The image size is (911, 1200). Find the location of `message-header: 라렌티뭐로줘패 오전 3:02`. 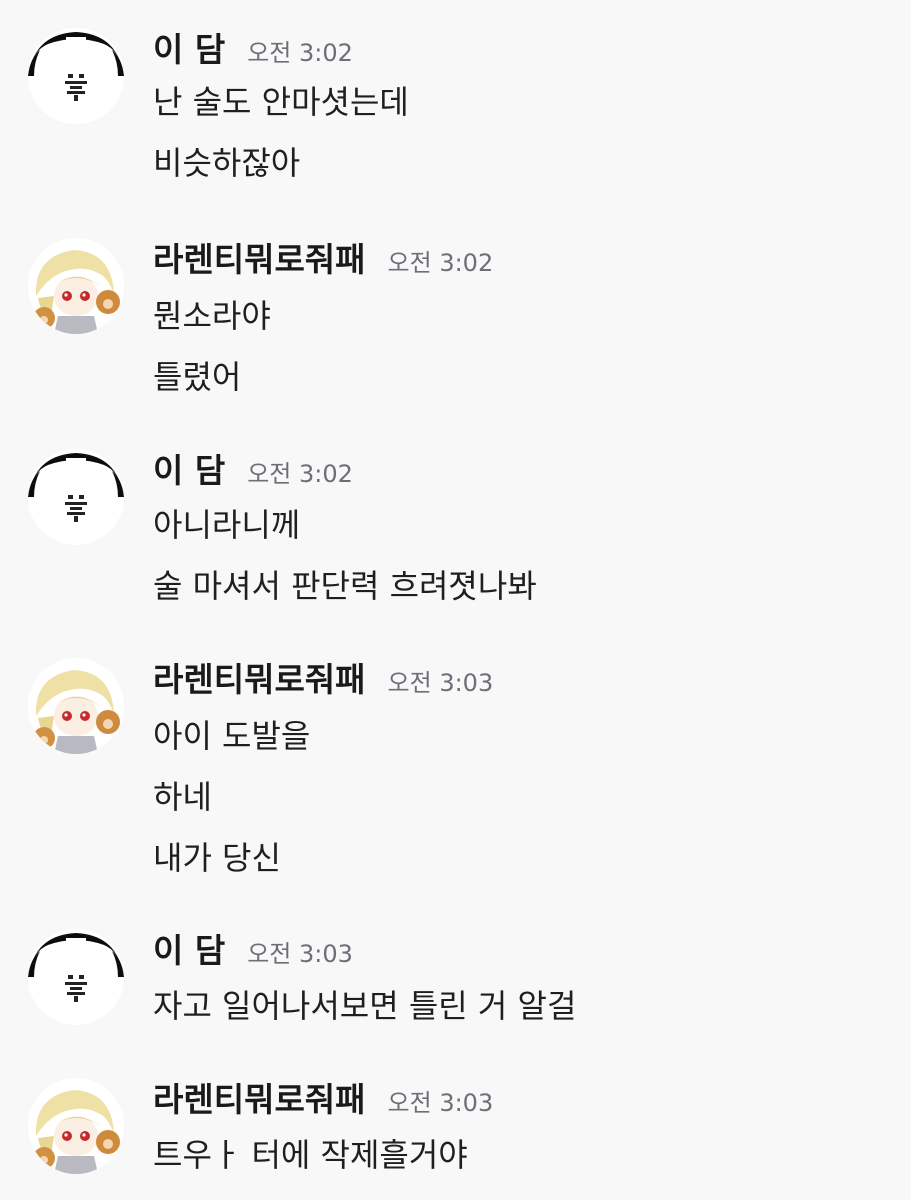

message-header: 라렌티뭐로줘패 오전 3:02 is located at coordinates (323, 260).